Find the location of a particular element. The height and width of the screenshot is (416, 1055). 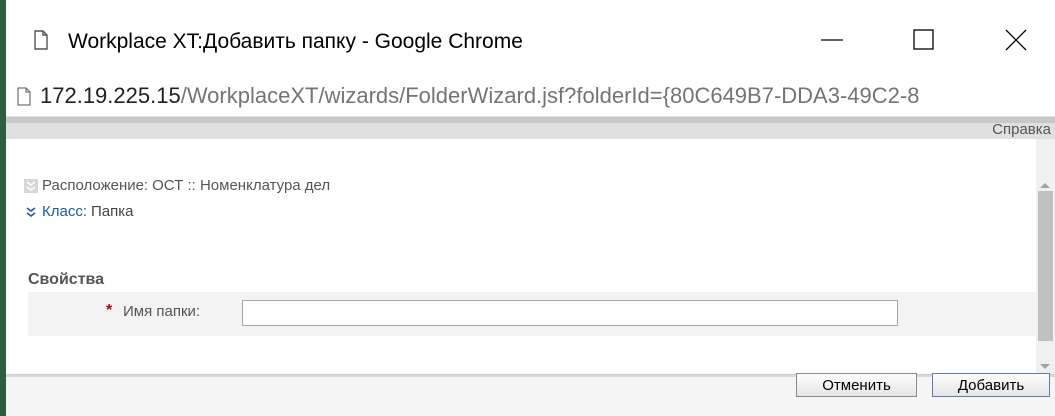

maximize-button is located at coordinates (924, 40).